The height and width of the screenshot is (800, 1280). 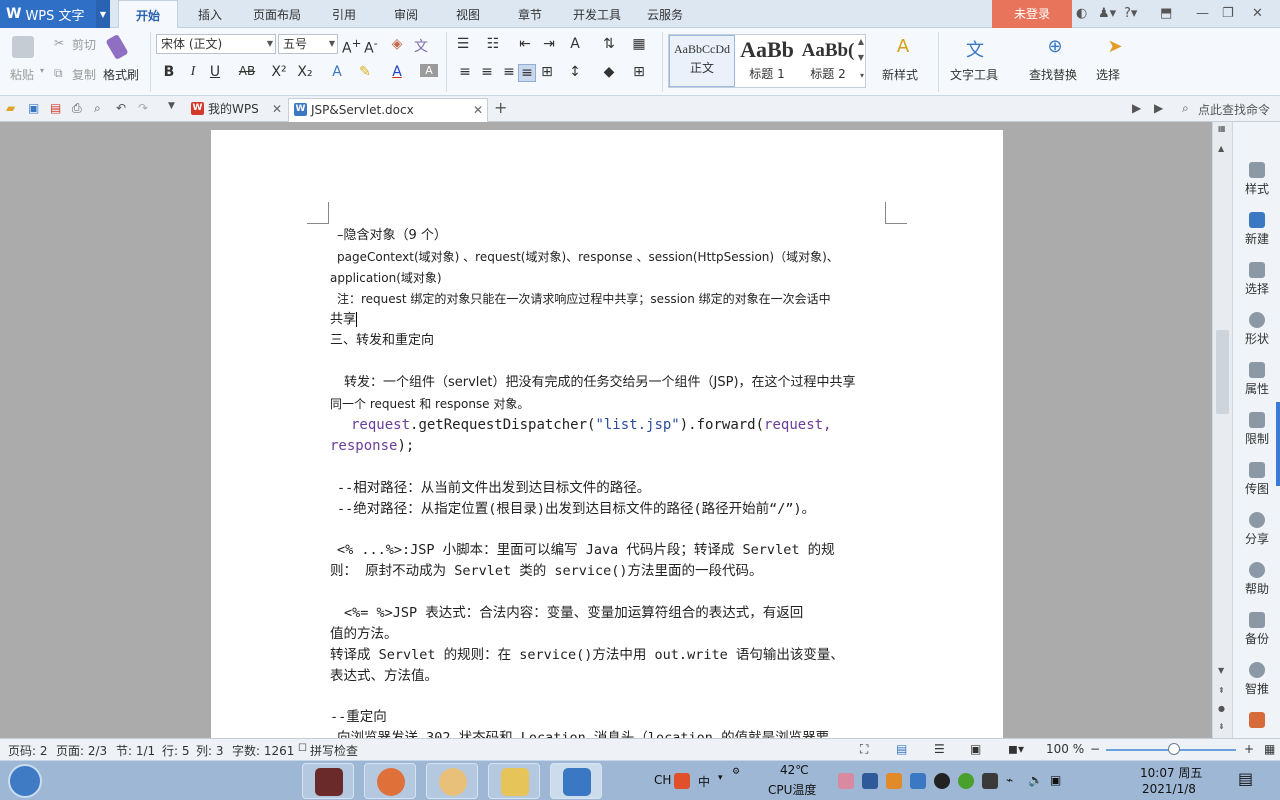 I want to click on text-effect-icon: A, so click(x=337, y=72).